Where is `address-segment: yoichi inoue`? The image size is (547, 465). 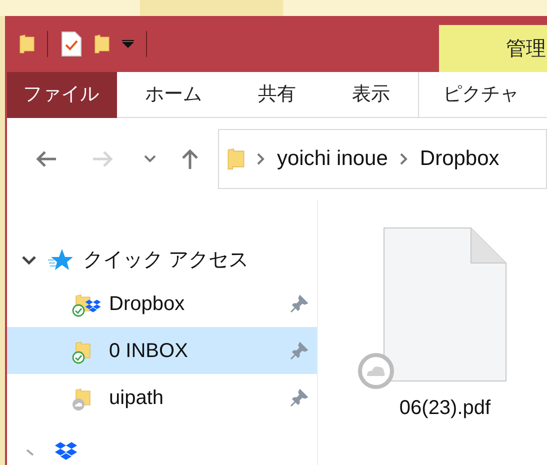
address-segment: yoichi inoue is located at coordinates (332, 159).